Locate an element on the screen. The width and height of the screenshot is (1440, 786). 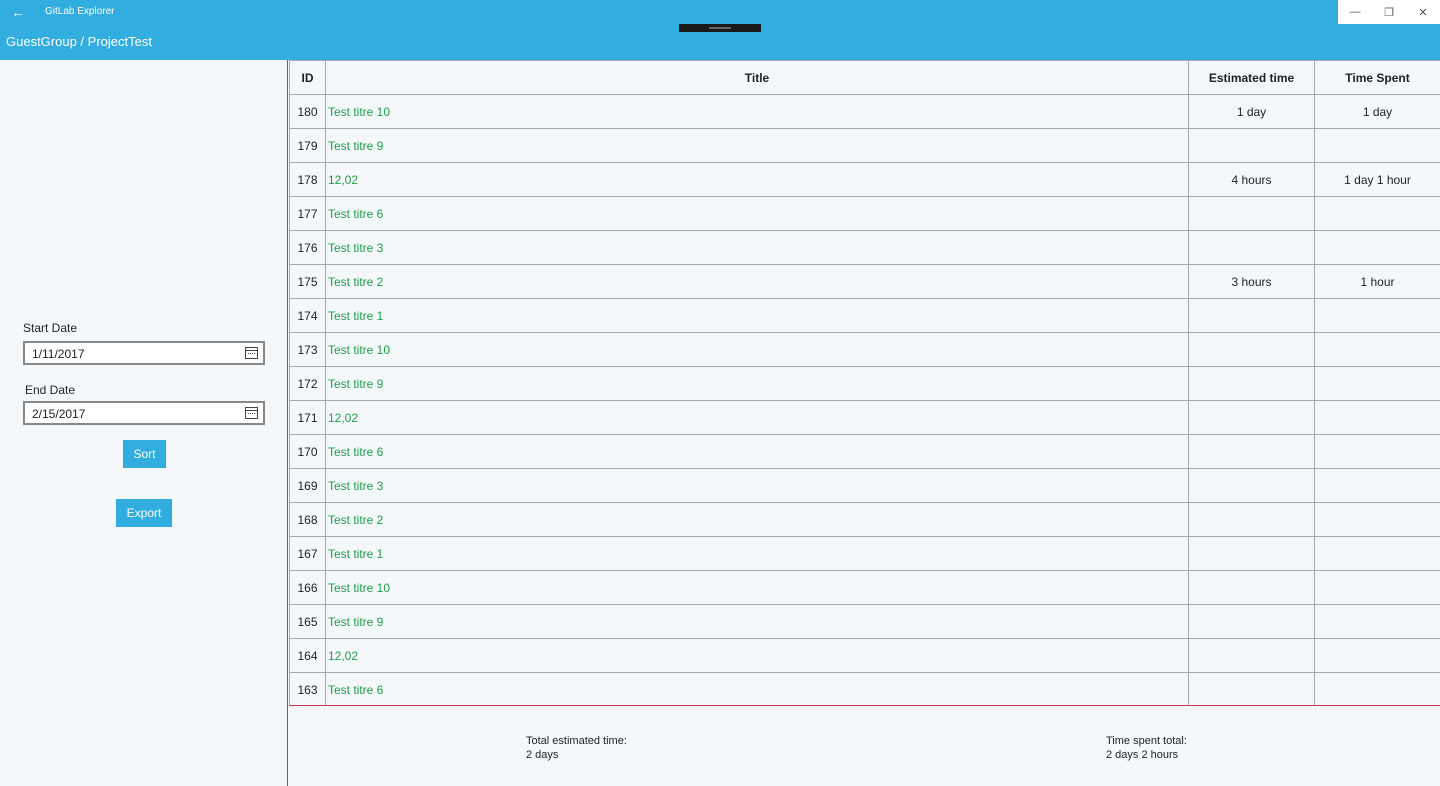
cell-id: 176 is located at coordinates (307, 247).